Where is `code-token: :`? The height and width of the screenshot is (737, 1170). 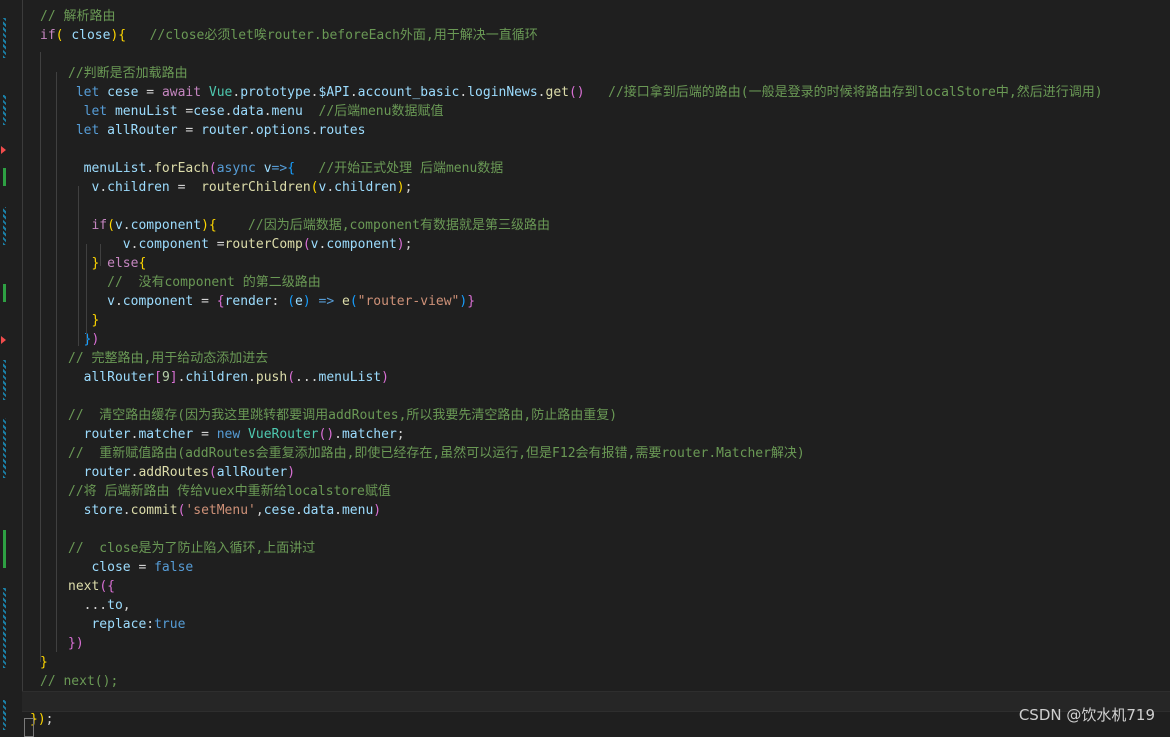
code-token: : is located at coordinates (279, 301).